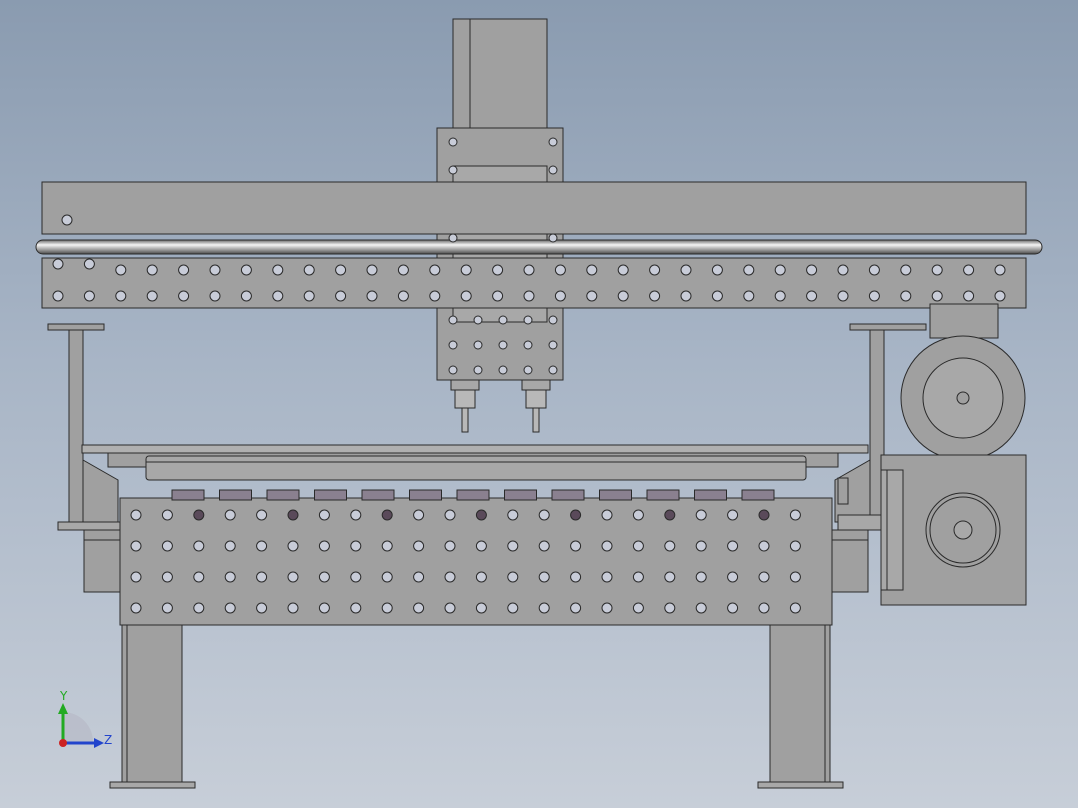 This screenshot has height=808, width=1078. Describe the element at coordinates (465, 399) in the screenshot. I see `tool-collet` at that location.